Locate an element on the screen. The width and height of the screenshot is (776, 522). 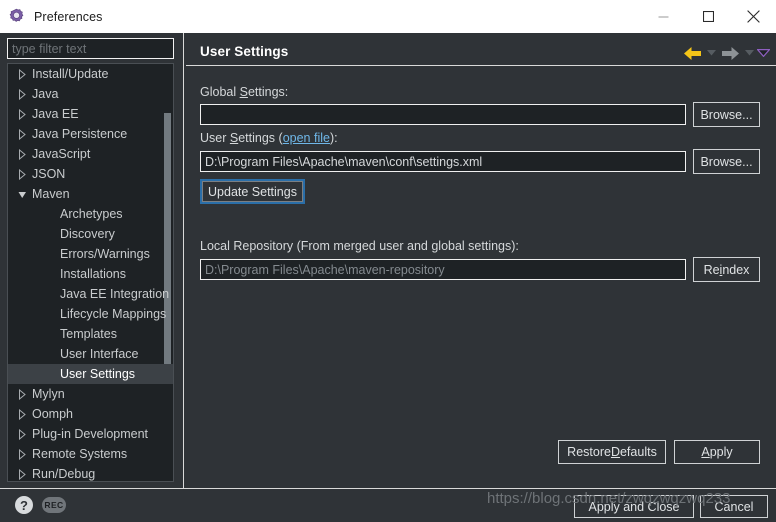
sidebar-item-label: User Settings is located at coordinates (98, 374).